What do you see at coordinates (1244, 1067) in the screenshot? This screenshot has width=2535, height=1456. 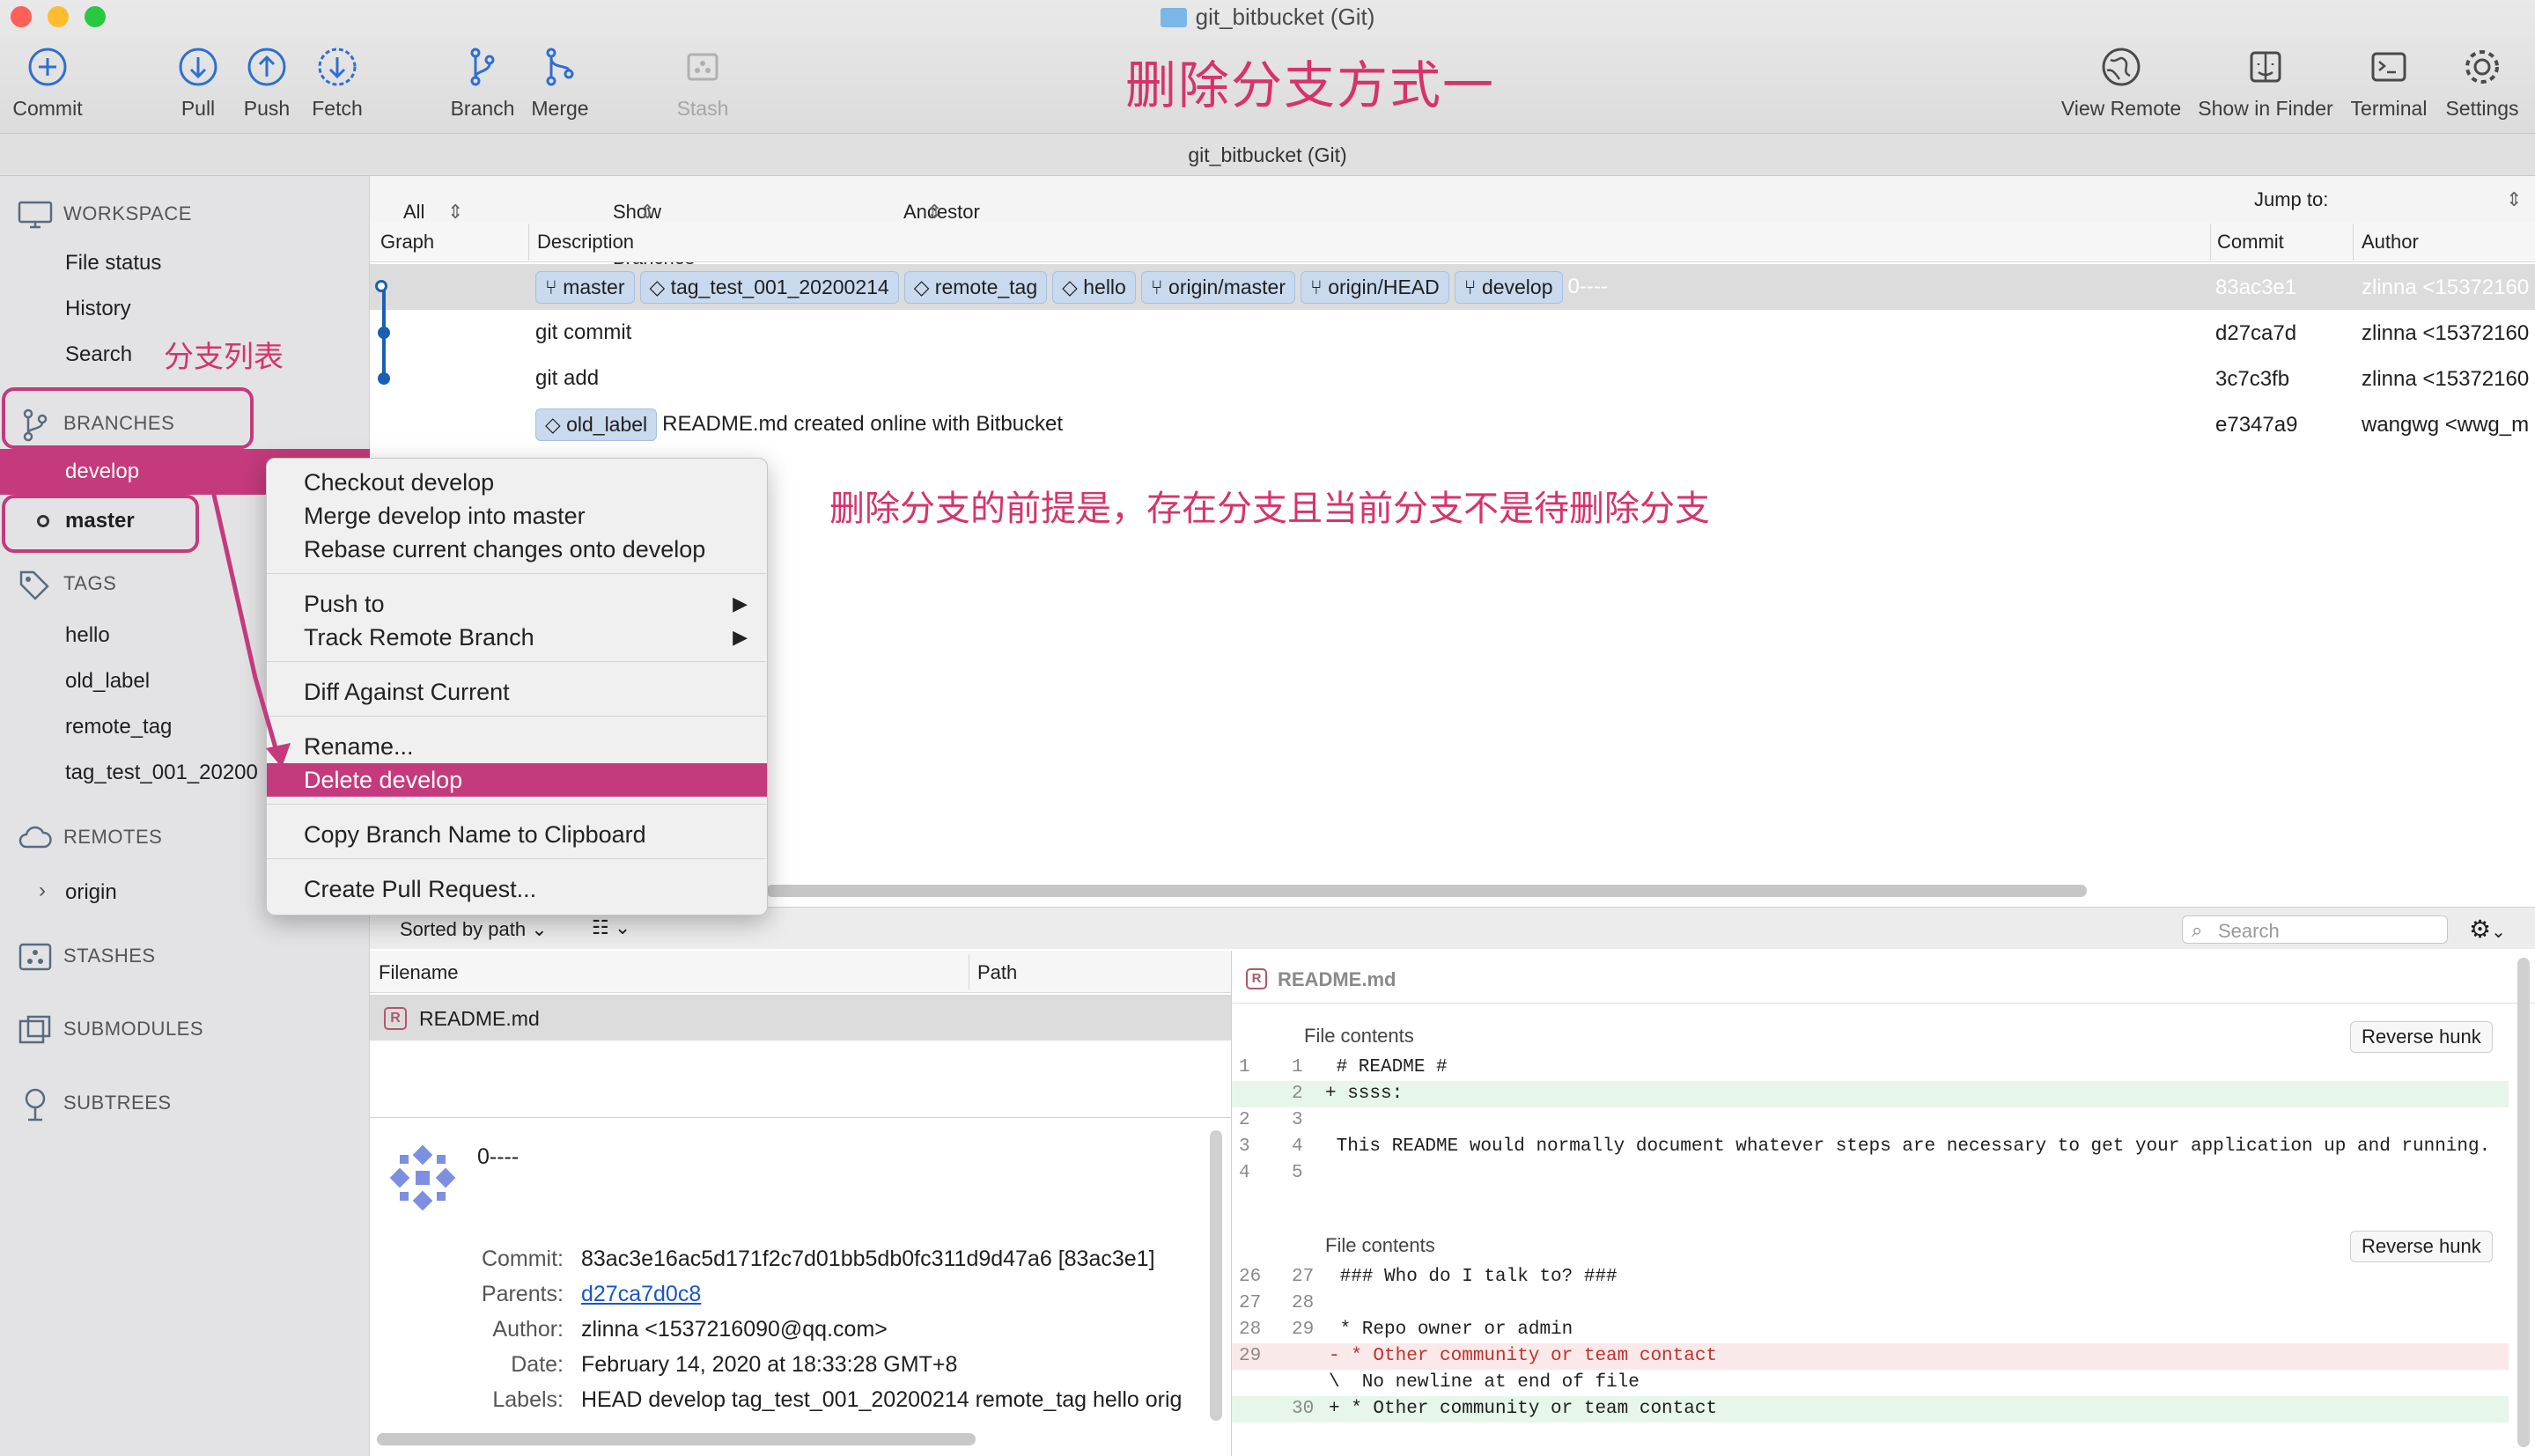 I see `old-line-number: 1` at bounding box center [1244, 1067].